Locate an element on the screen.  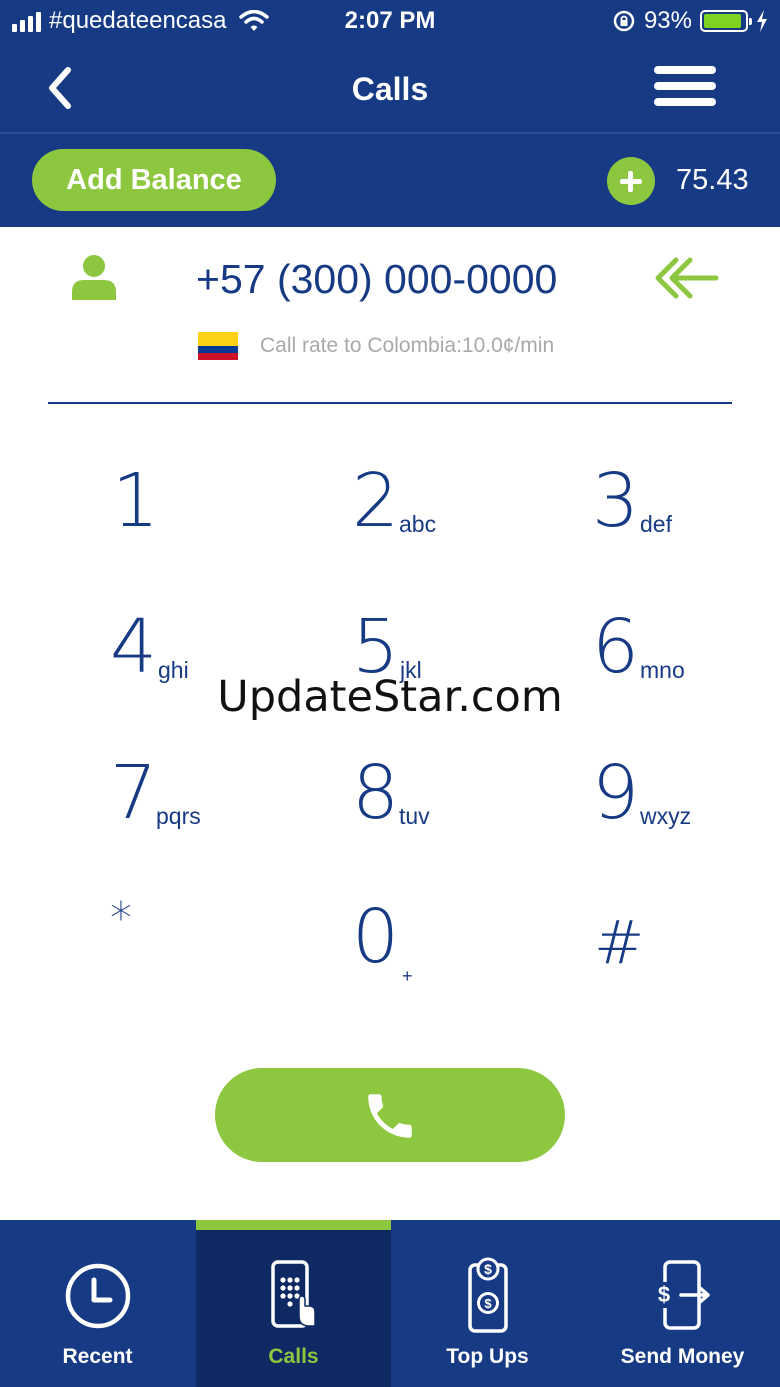
tab-send-money: $ Send Money is located at coordinates (682, 1303).